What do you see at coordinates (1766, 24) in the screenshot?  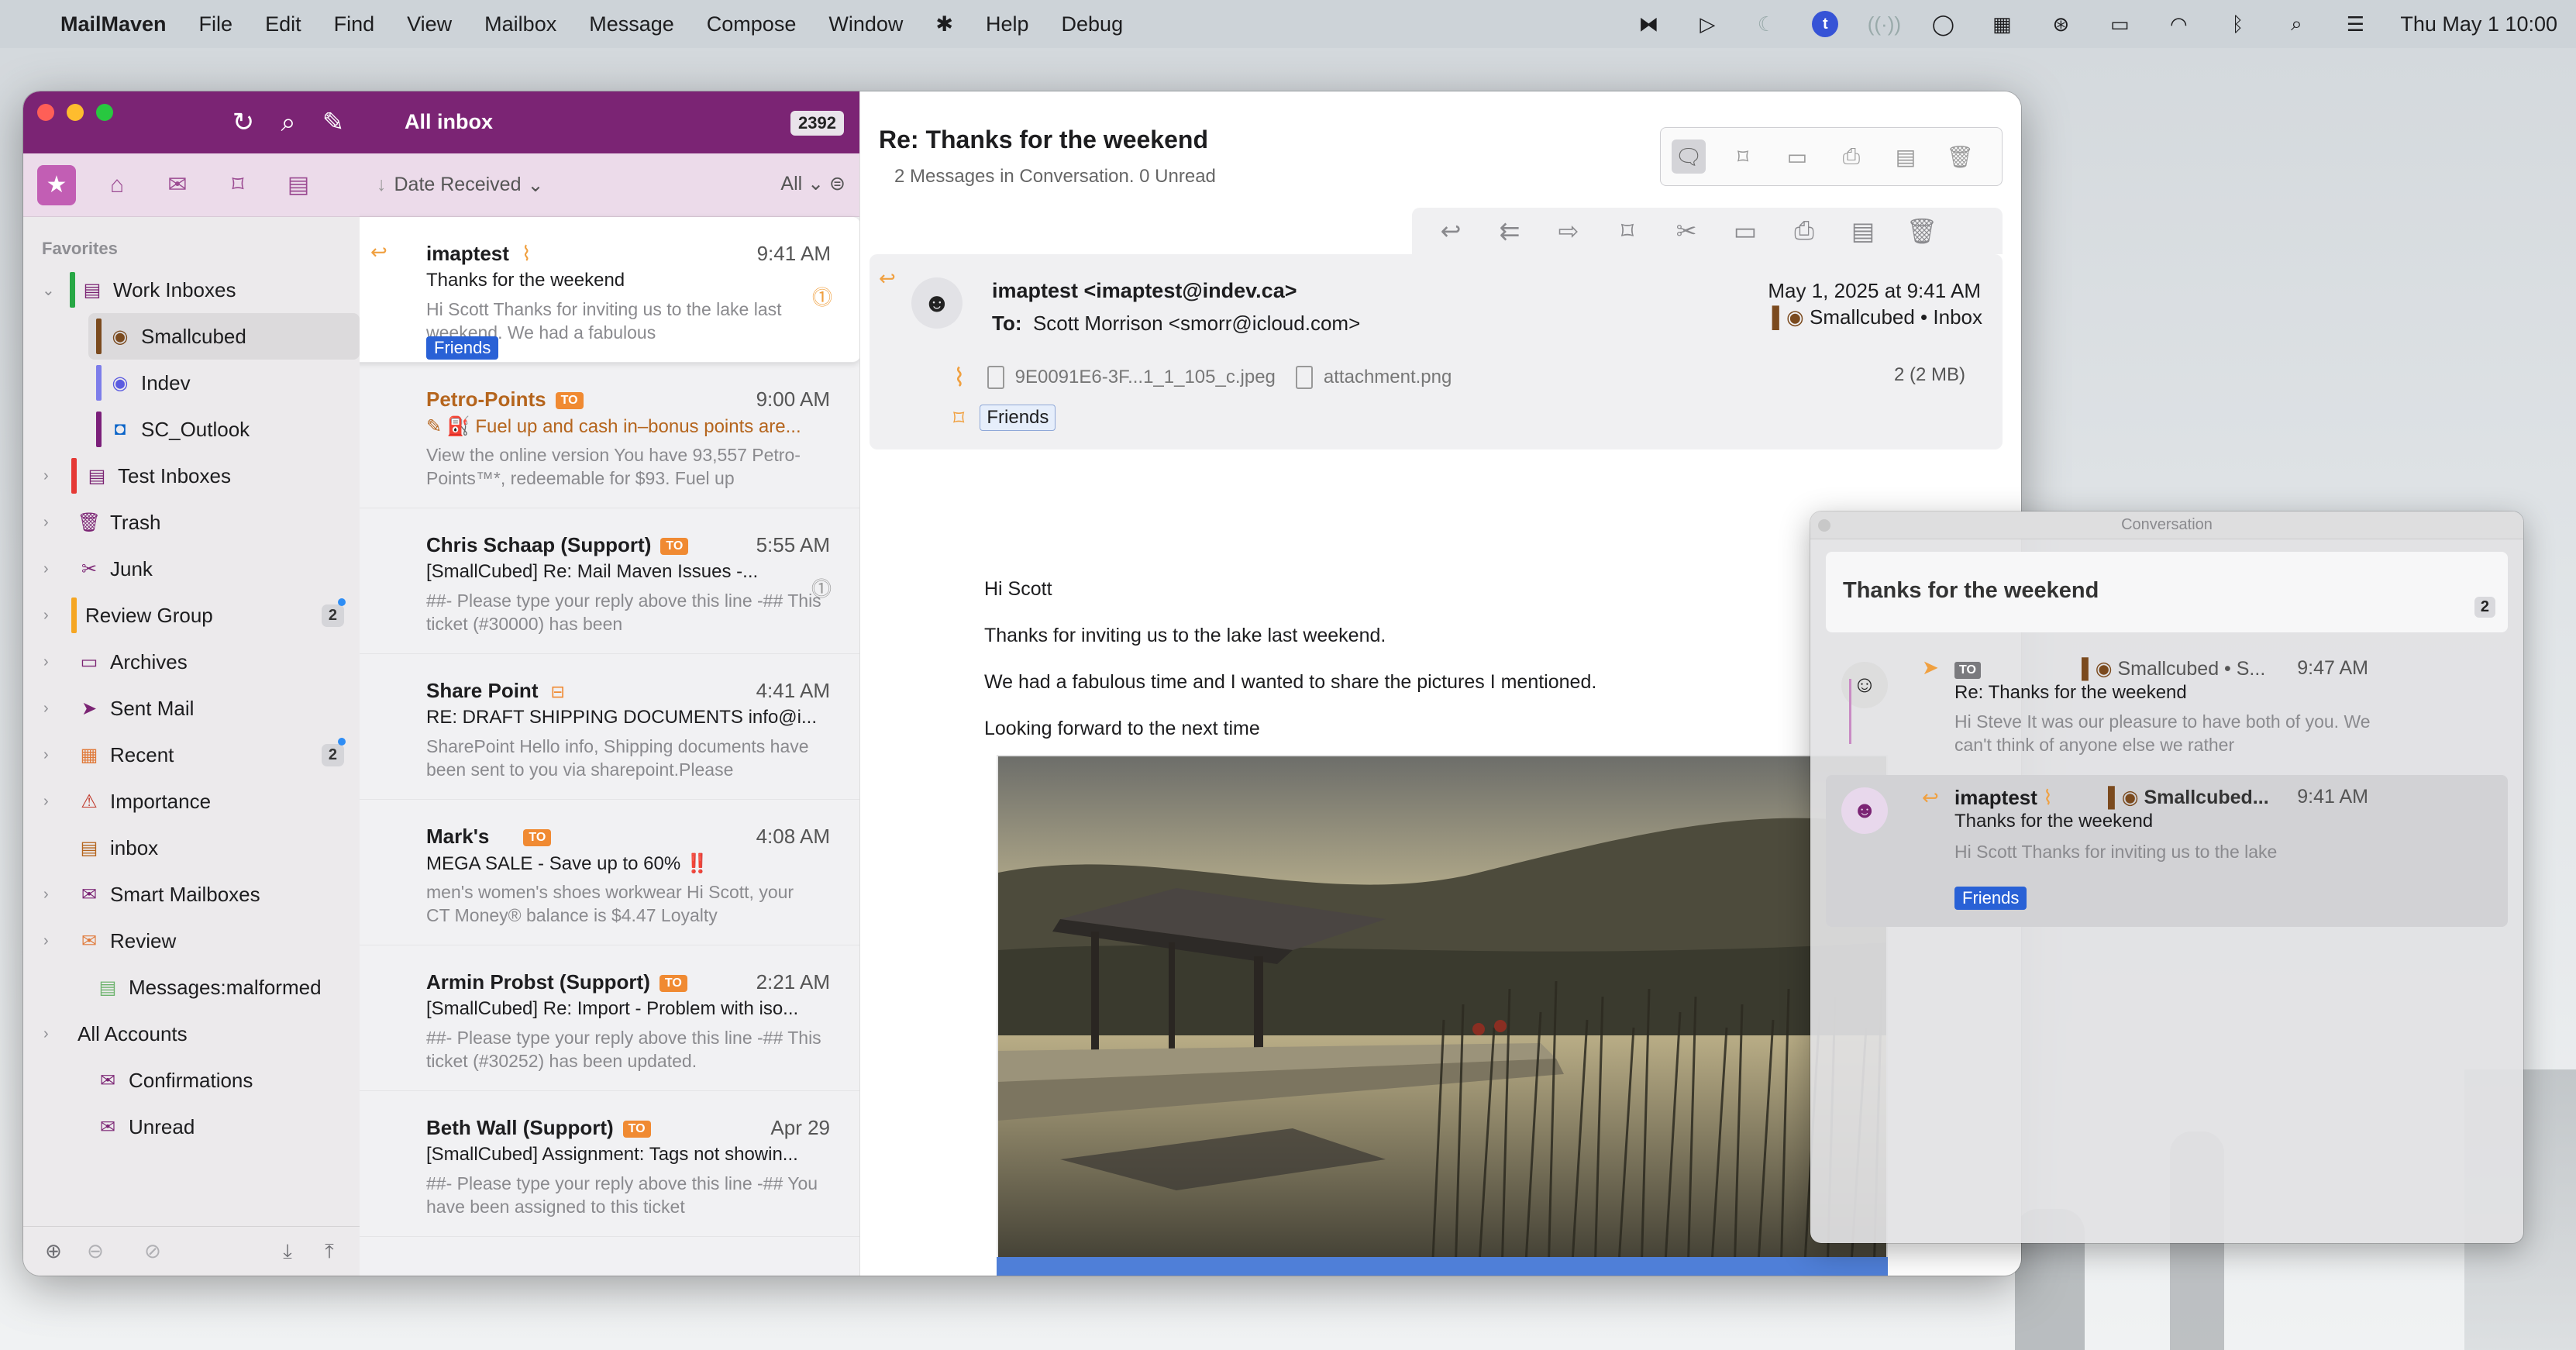 I see `moon-icon: ☾` at bounding box center [1766, 24].